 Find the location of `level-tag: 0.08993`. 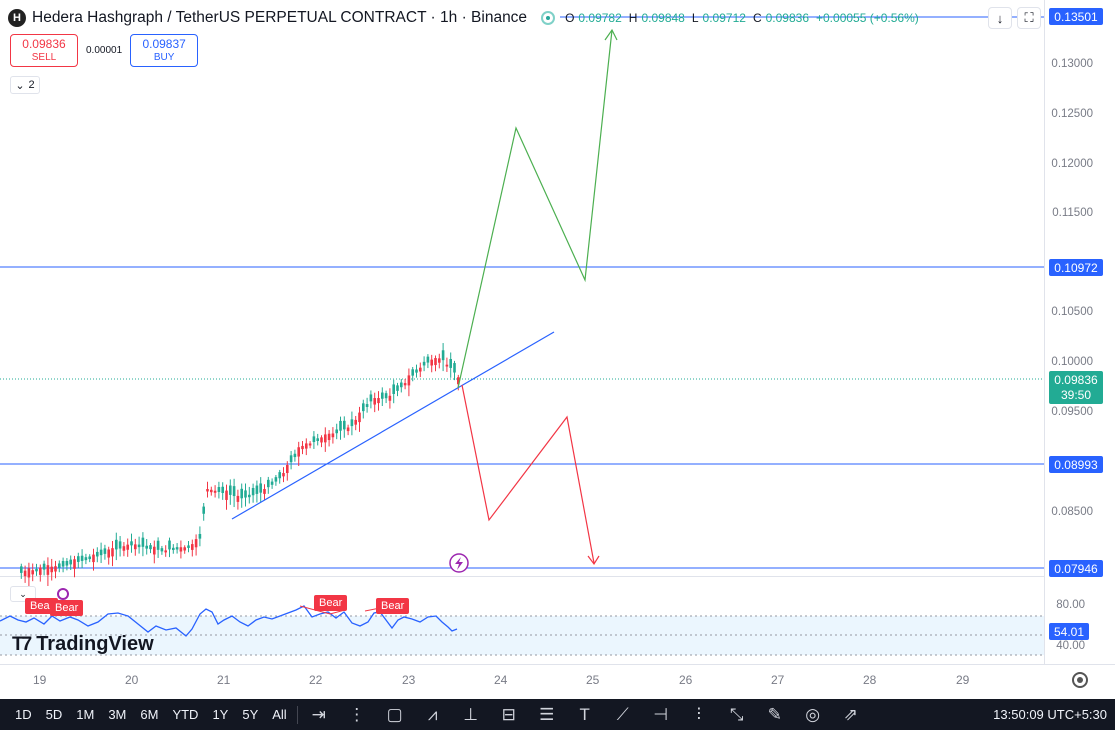

level-tag: 0.08993 is located at coordinates (1076, 464).